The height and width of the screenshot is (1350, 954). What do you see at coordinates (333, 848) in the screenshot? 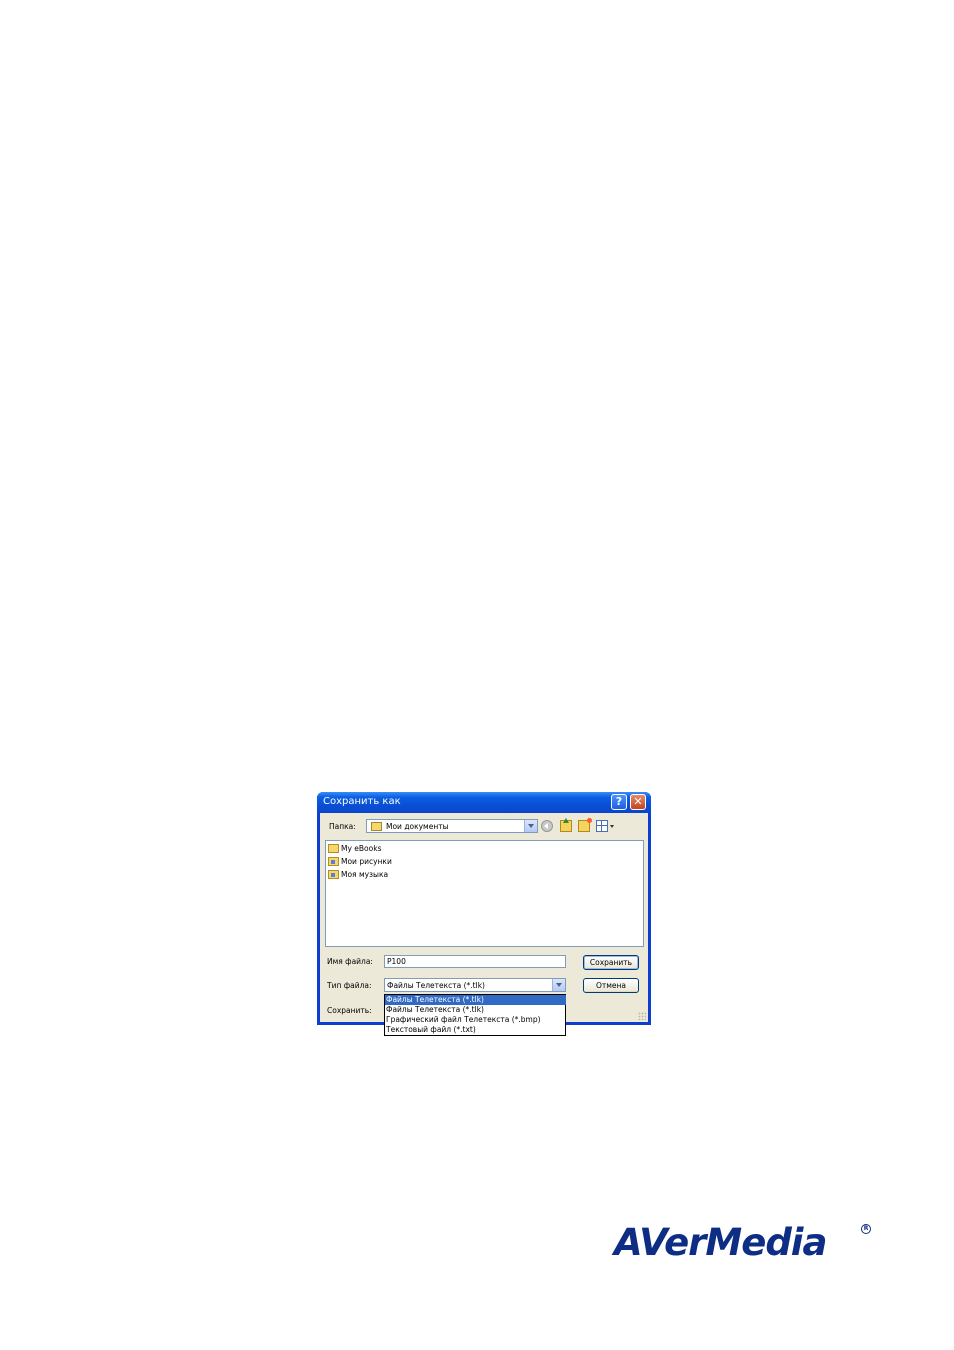
I see `folder-icon` at bounding box center [333, 848].